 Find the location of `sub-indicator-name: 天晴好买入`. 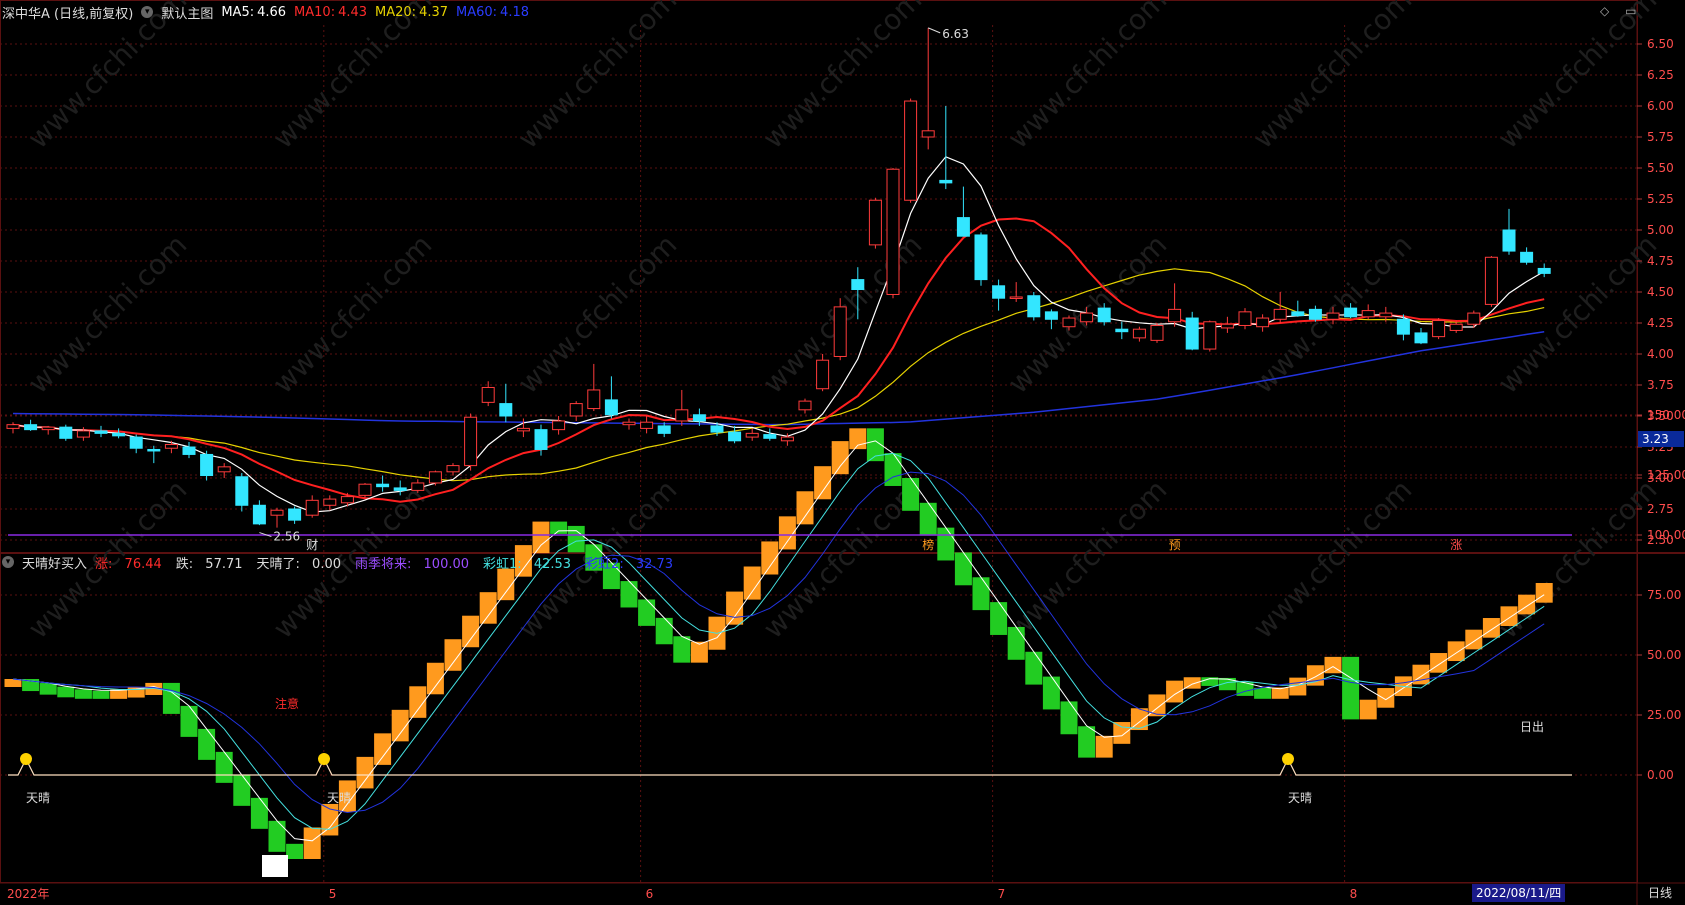

sub-indicator-name: 天晴好买入 is located at coordinates (54, 562).